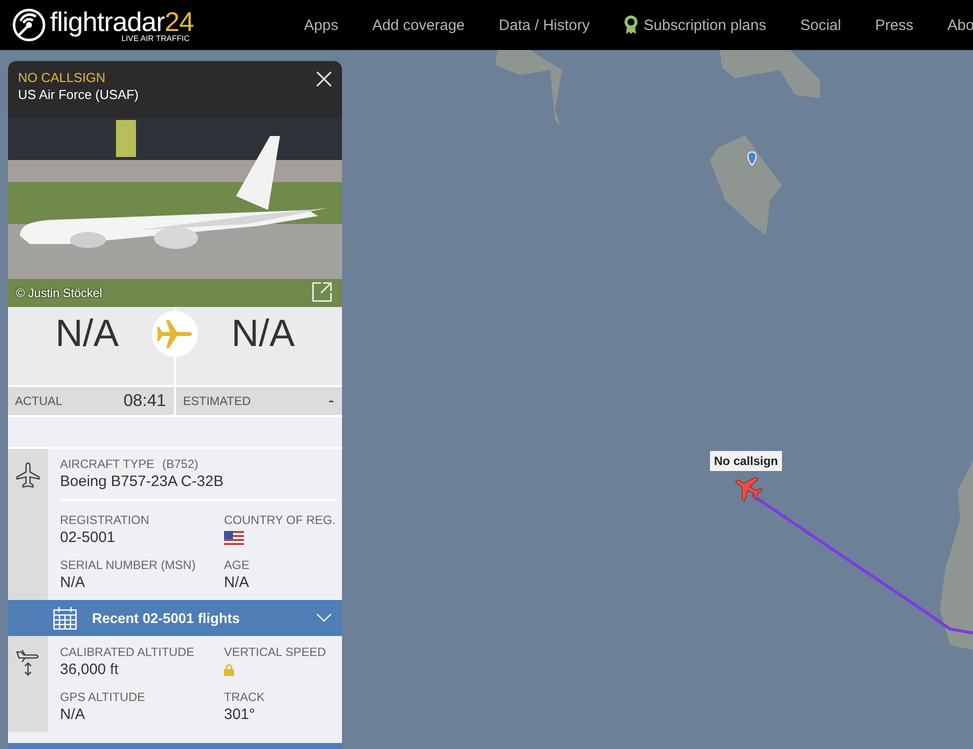 The width and height of the screenshot is (973, 749). What do you see at coordinates (631, 25) in the screenshot?
I see `ribbon-icon` at bounding box center [631, 25].